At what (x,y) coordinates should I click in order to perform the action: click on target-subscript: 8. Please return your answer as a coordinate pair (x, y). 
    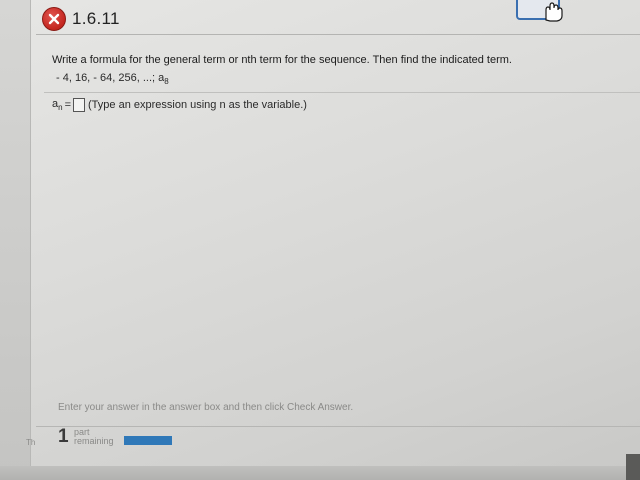
    Looking at the image, I should click on (166, 82).